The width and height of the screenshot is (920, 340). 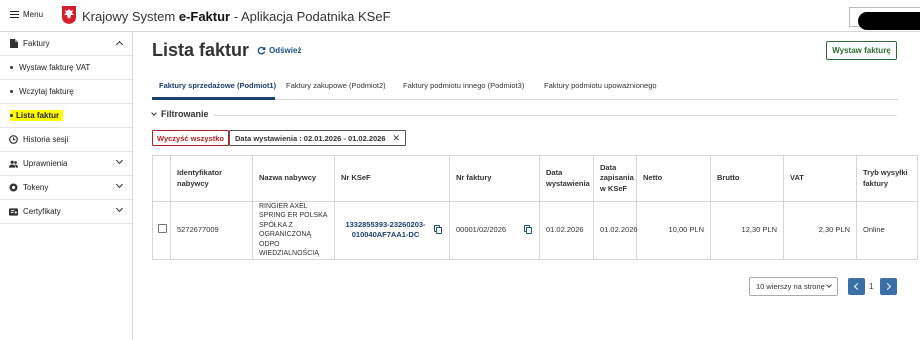 I want to click on sidebar-item-label: Certyfikaty, so click(x=42, y=211).